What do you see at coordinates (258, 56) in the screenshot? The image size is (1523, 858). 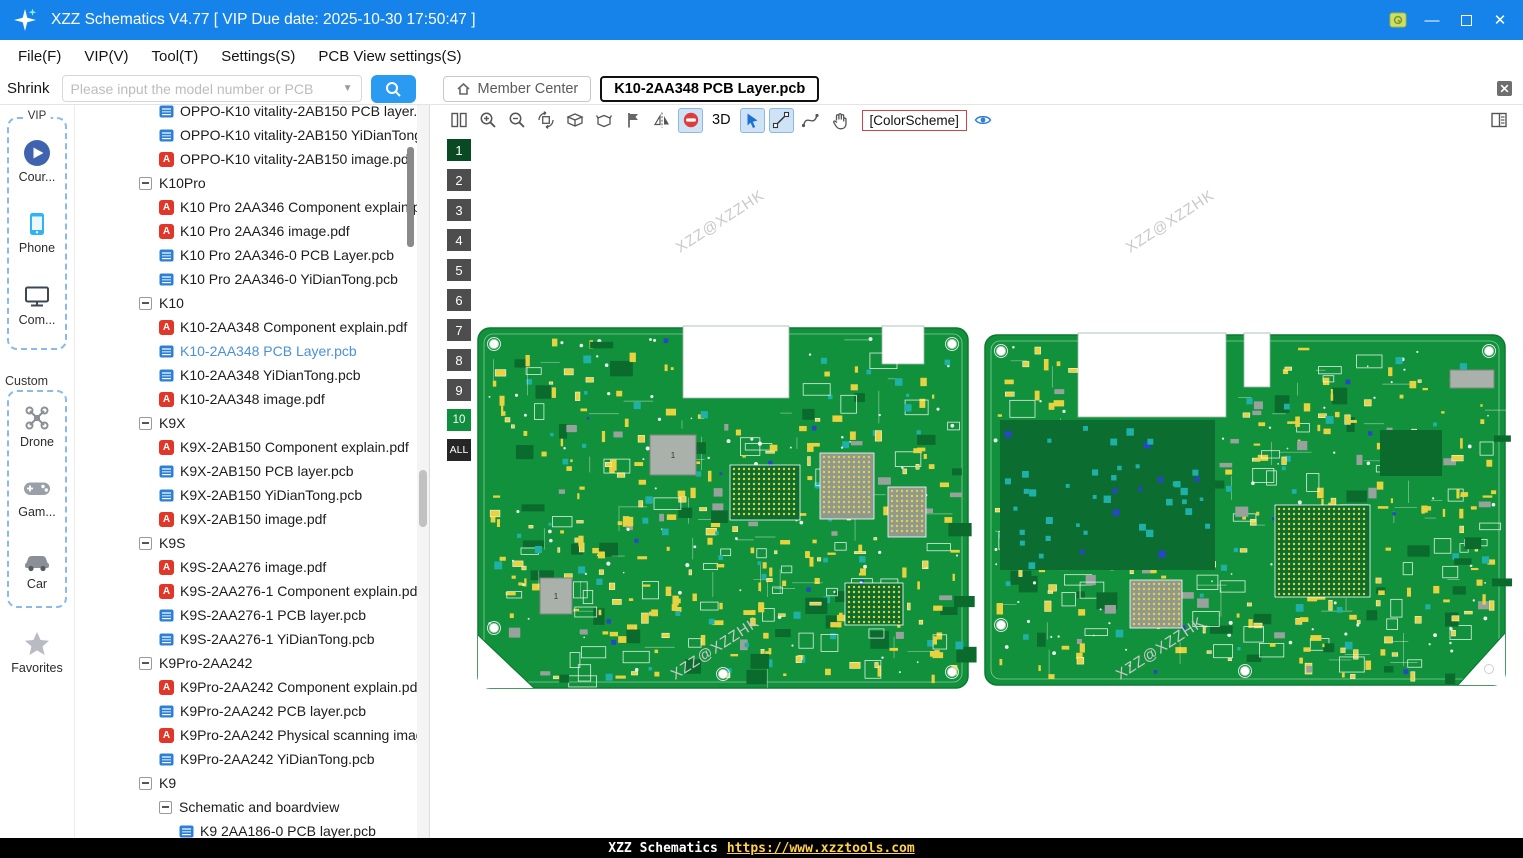 I see `menu-item-settings: Settings(S)` at bounding box center [258, 56].